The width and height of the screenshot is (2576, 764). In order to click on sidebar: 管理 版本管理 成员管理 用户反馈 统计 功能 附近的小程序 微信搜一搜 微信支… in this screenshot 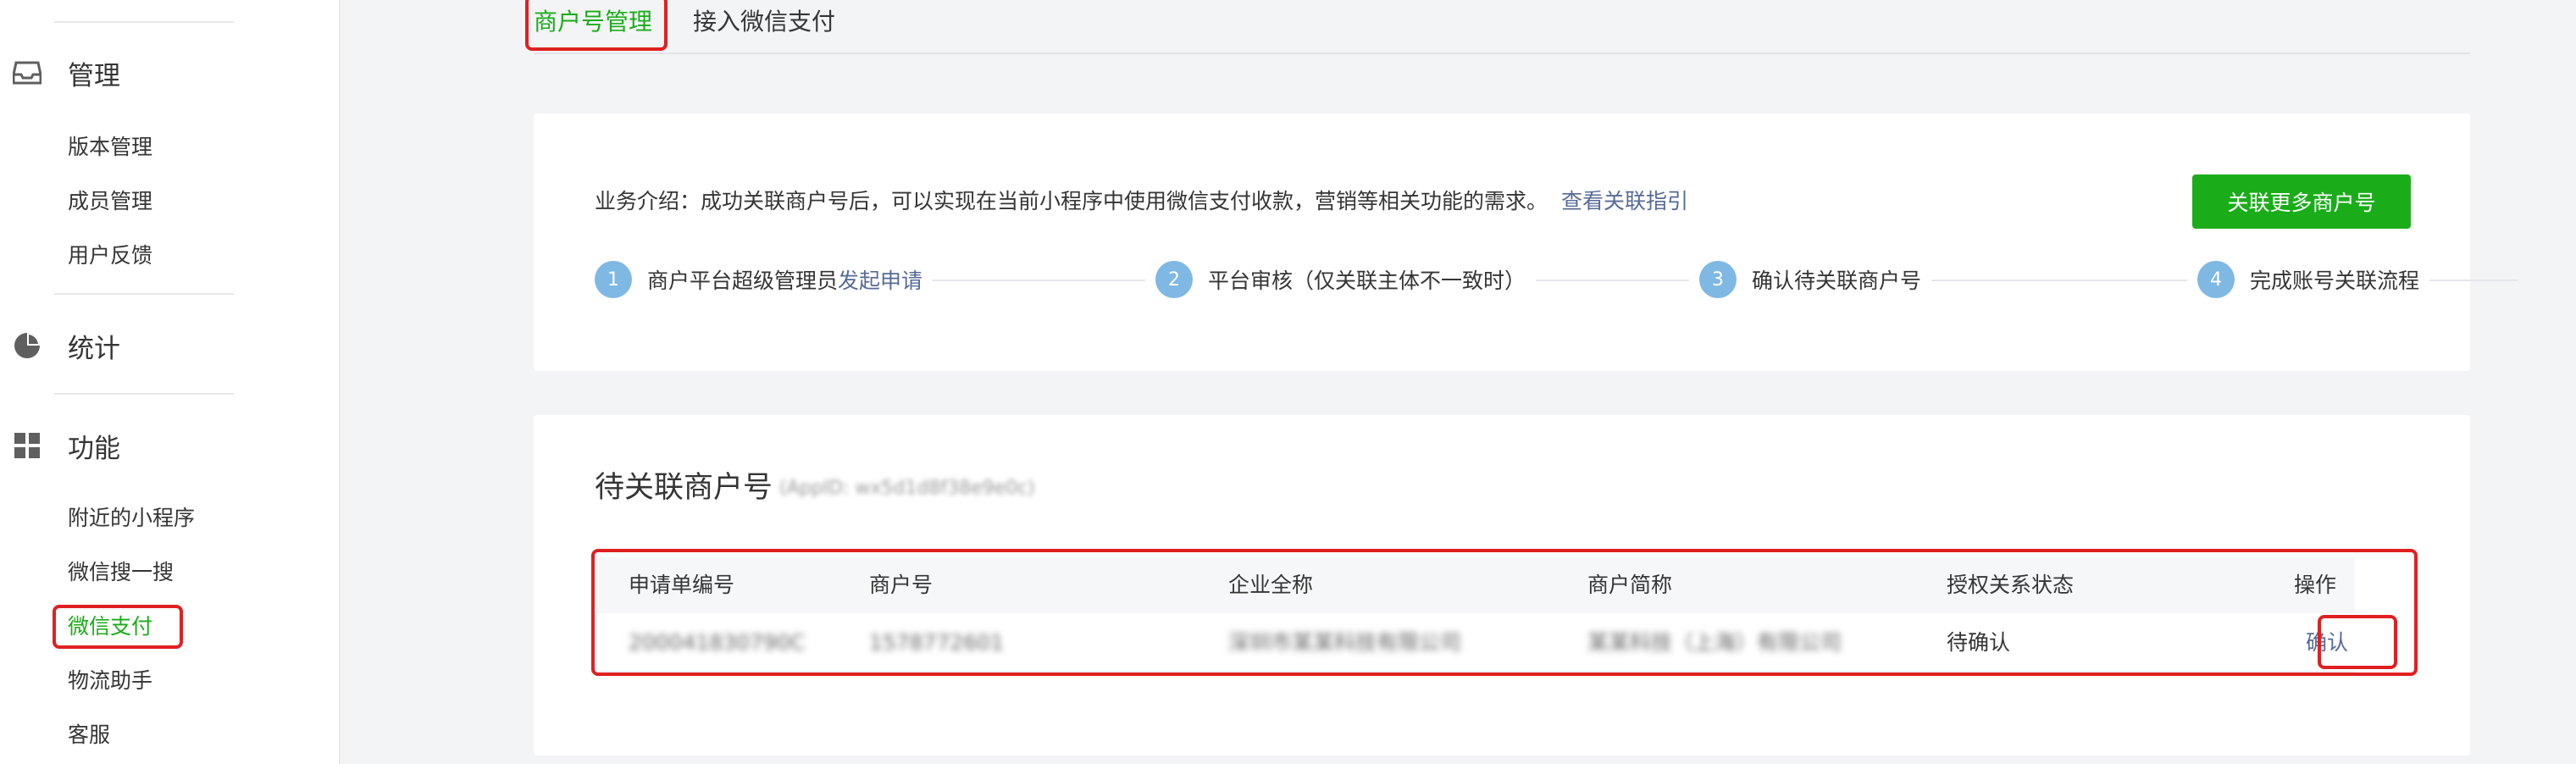, I will do `click(170, 382)`.